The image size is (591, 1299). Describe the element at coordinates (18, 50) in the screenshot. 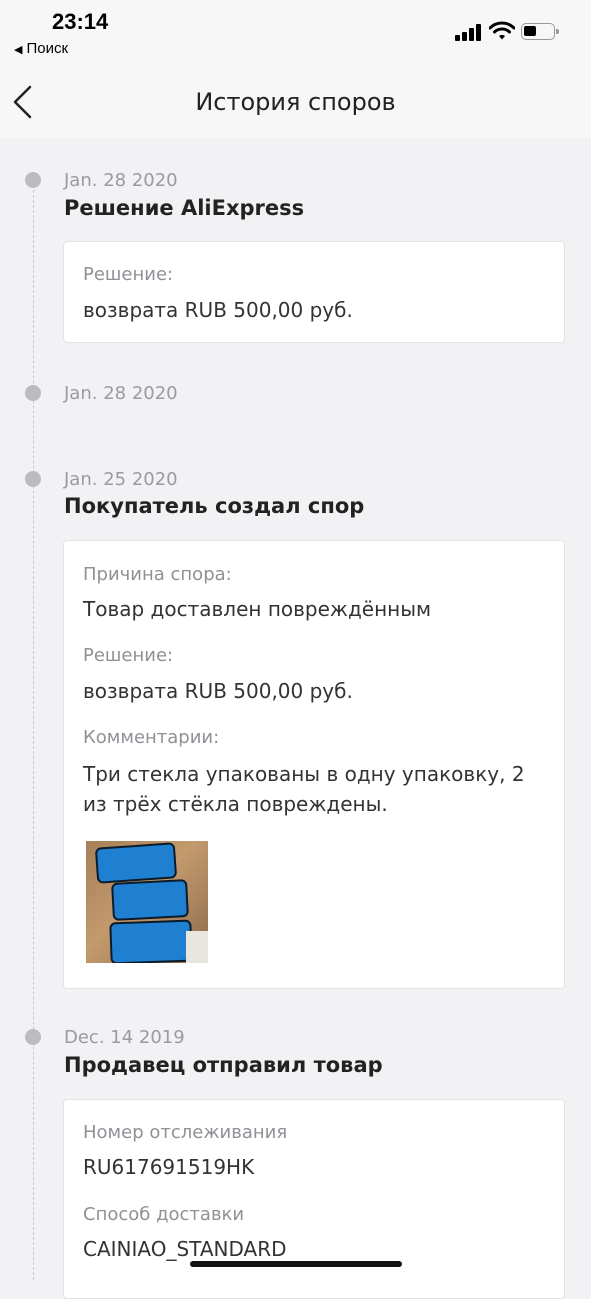

I see `back-triangle-icon: ◀` at that location.